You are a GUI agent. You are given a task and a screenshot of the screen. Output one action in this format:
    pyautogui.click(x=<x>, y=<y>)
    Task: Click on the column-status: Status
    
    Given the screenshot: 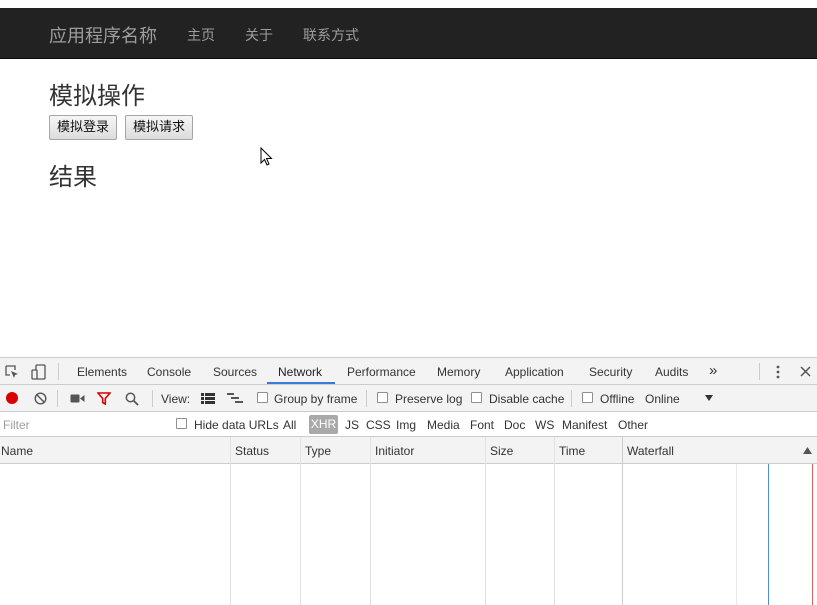 What is the action you would take?
    pyautogui.click(x=252, y=451)
    